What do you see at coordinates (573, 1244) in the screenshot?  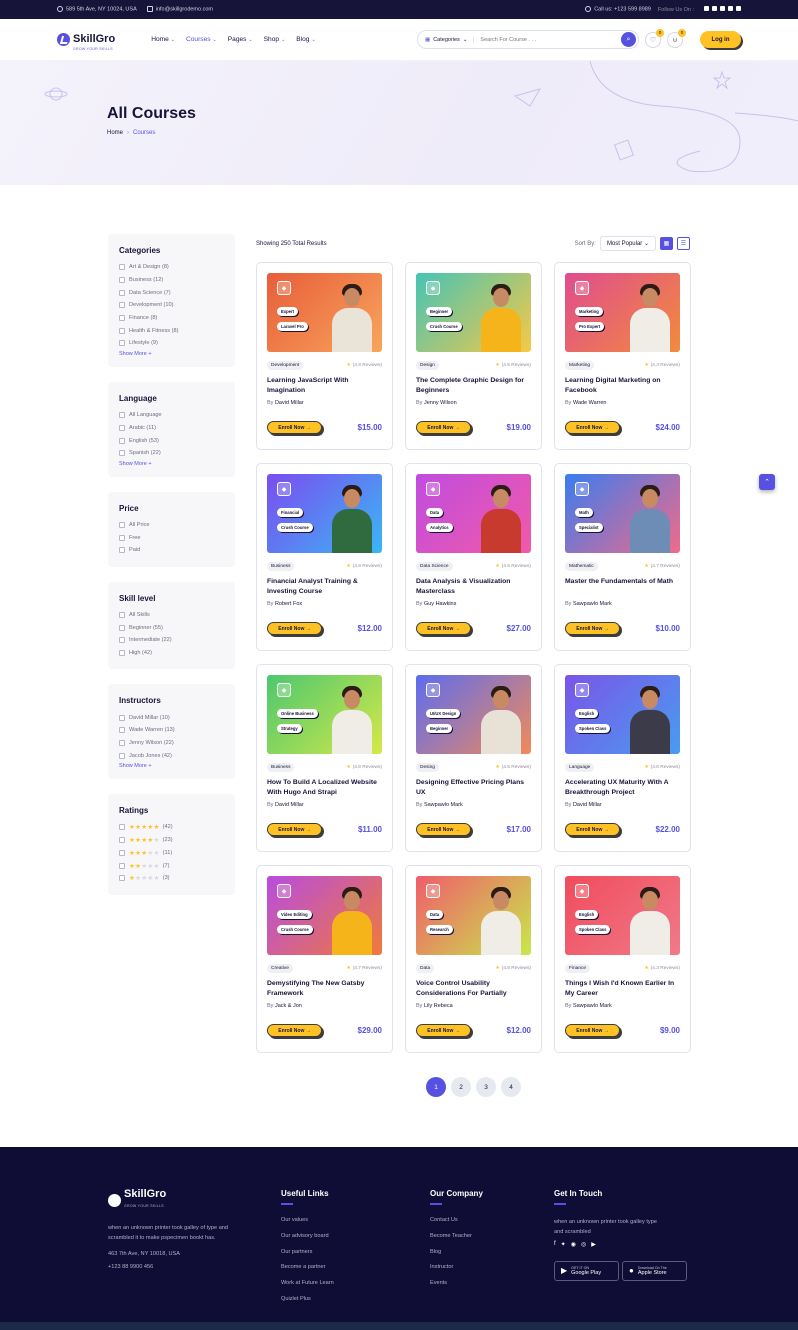 I see `whatsapp-icon: ◉` at bounding box center [573, 1244].